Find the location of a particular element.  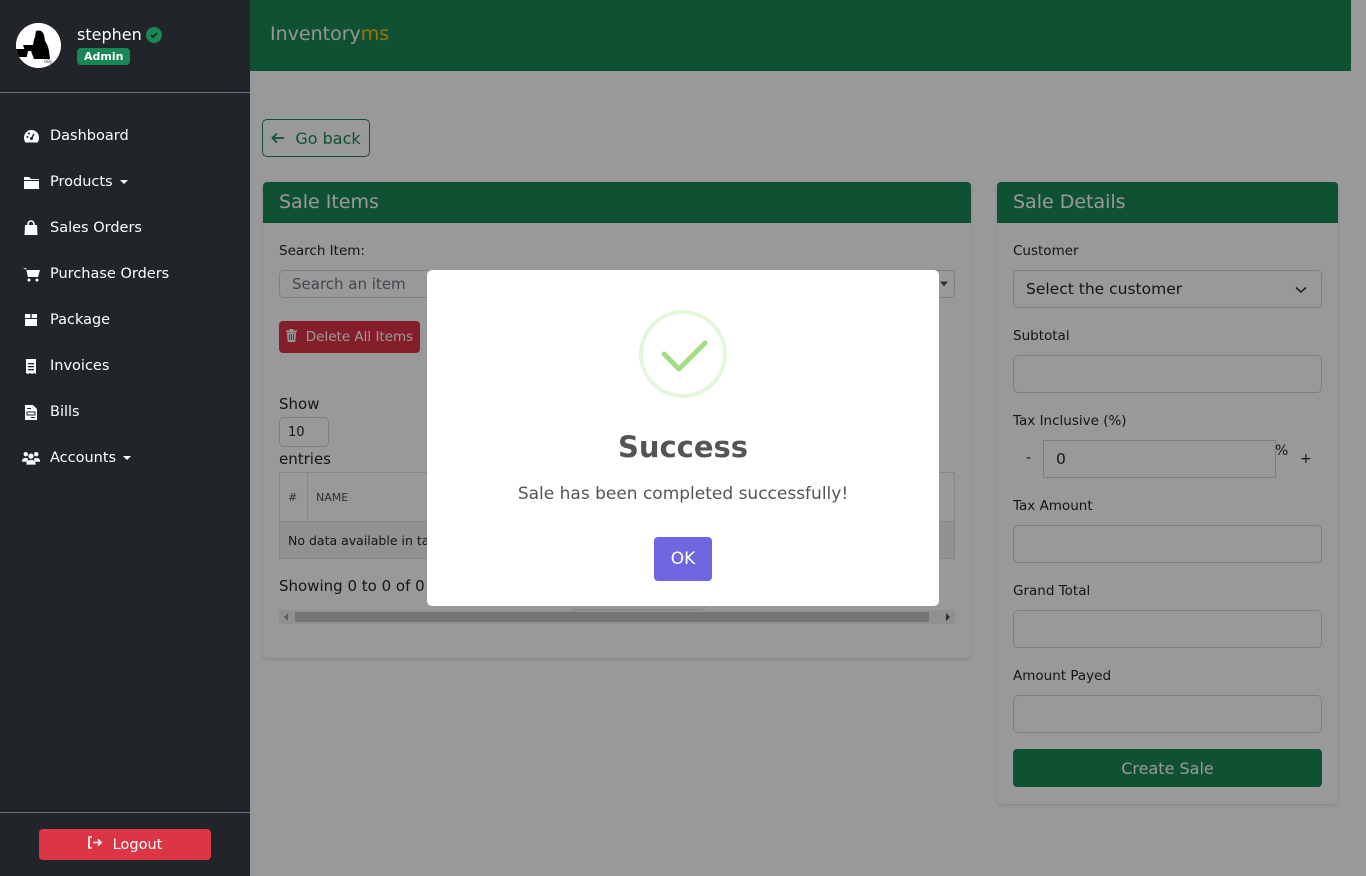

sidebar-item-products: Products is located at coordinates (125, 182).